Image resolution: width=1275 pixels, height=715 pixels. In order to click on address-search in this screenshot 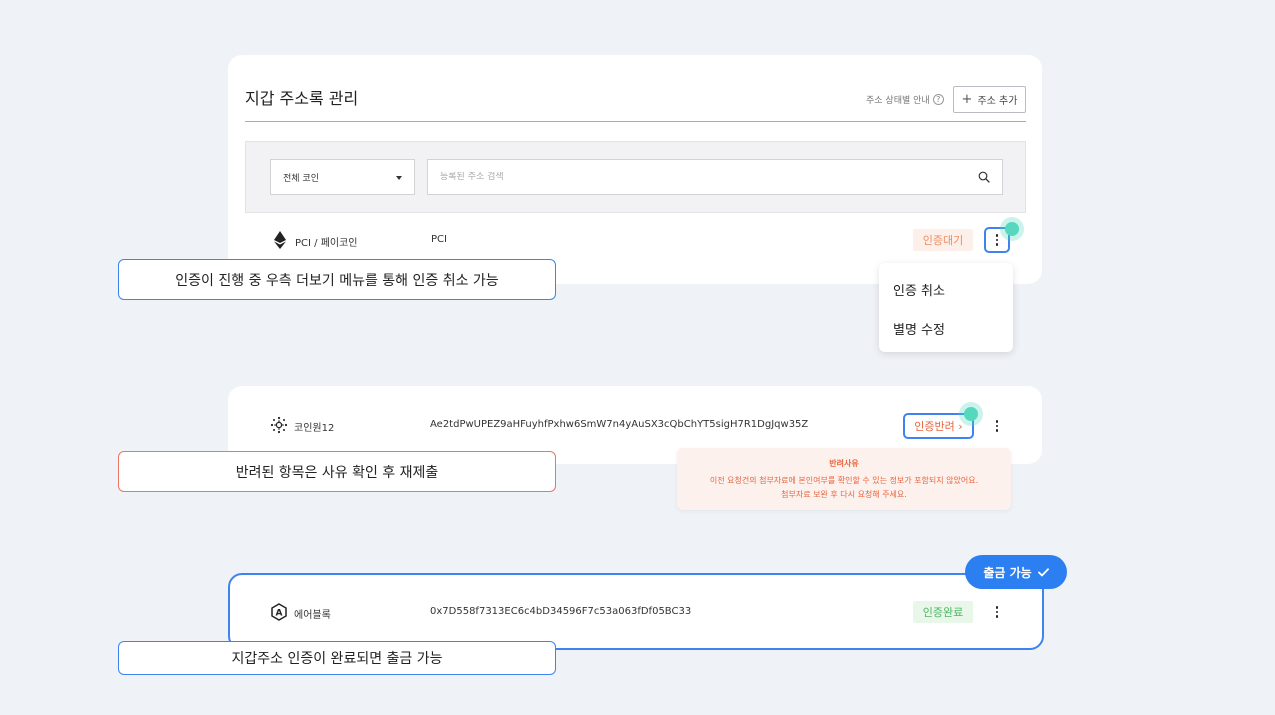, I will do `click(715, 177)`.